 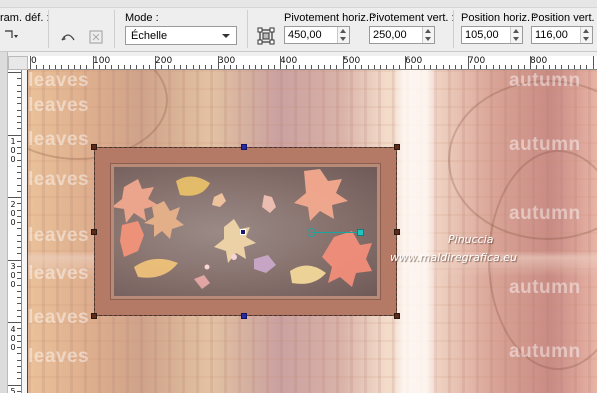 What do you see at coordinates (335, 232) in the screenshot?
I see `rotation-handle-line` at bounding box center [335, 232].